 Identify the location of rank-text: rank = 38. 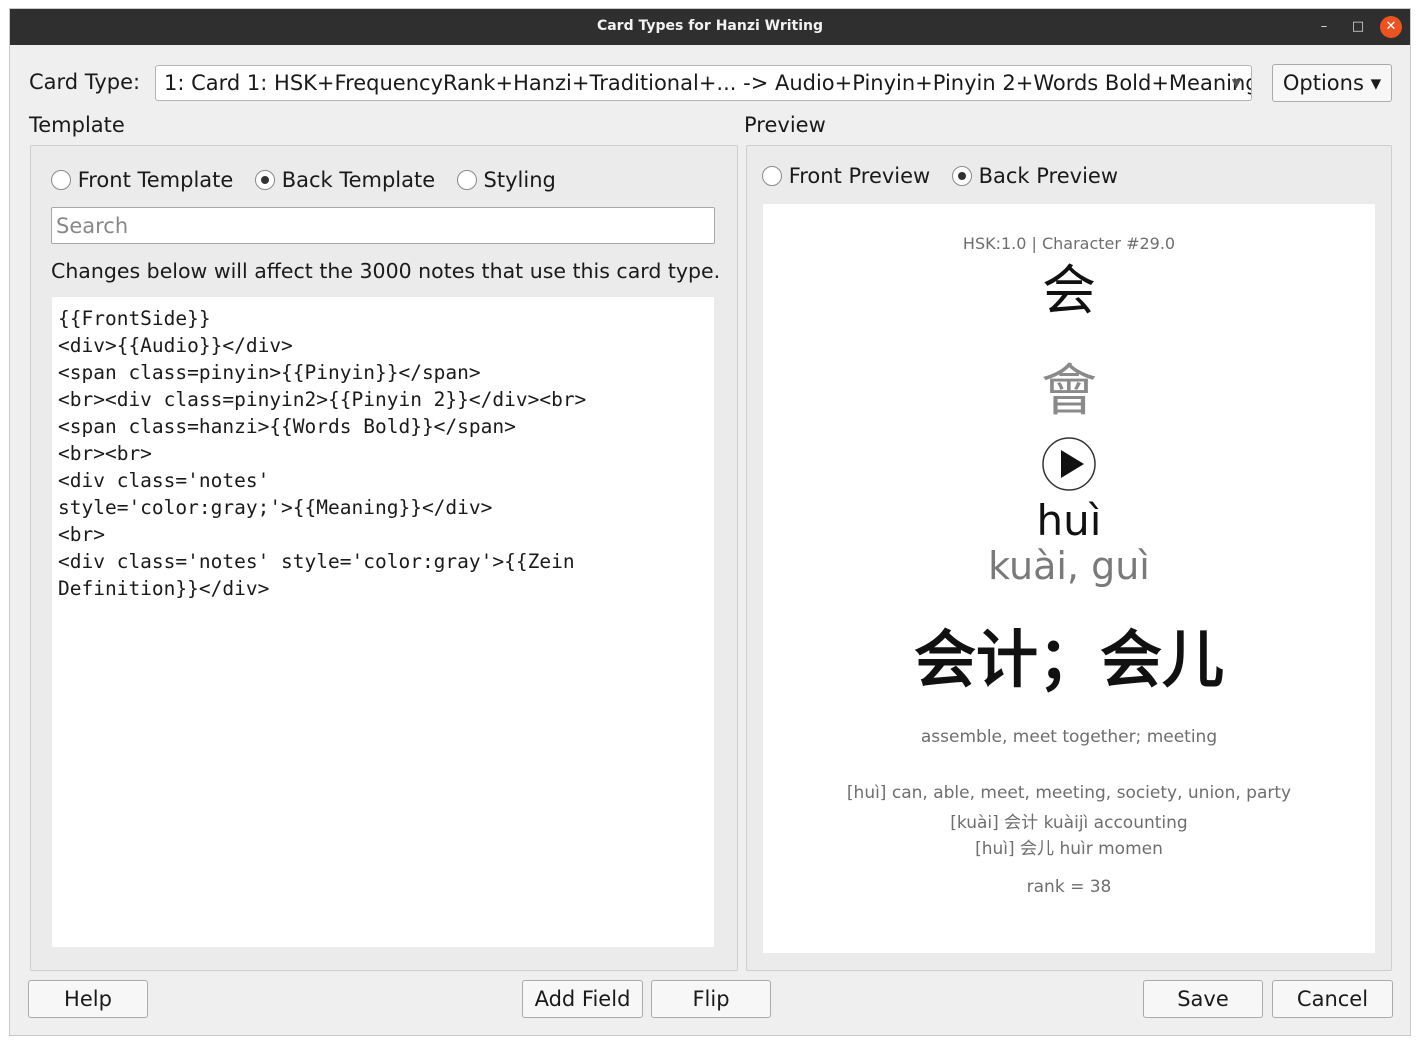
(1069, 887).